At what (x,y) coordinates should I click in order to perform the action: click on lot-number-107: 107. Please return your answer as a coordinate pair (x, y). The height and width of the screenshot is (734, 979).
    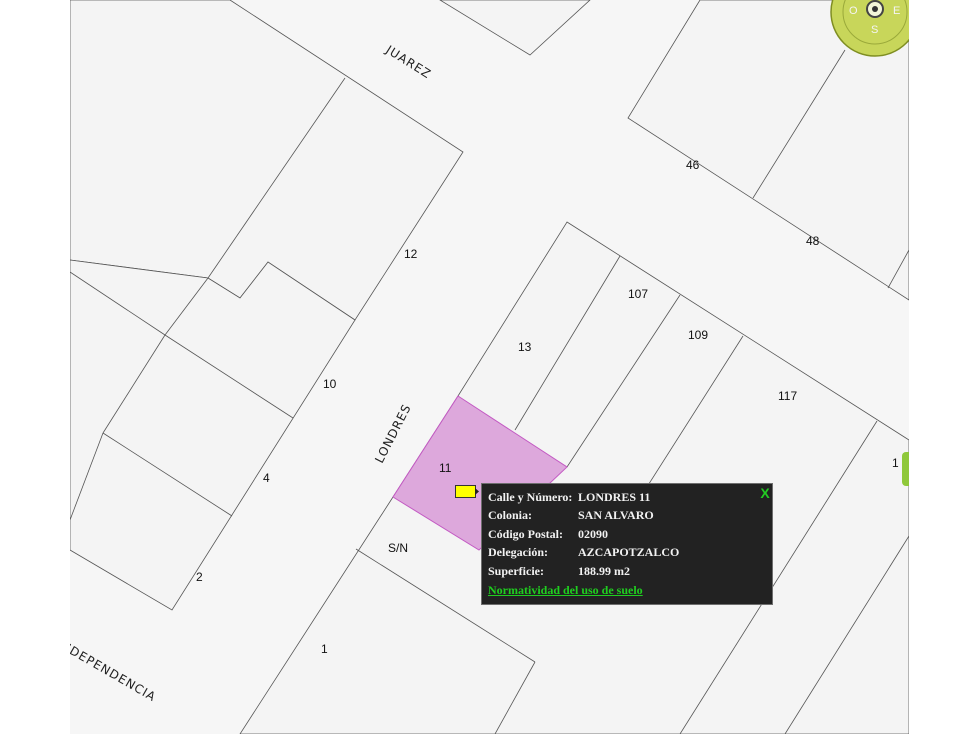
    Looking at the image, I should click on (638, 294).